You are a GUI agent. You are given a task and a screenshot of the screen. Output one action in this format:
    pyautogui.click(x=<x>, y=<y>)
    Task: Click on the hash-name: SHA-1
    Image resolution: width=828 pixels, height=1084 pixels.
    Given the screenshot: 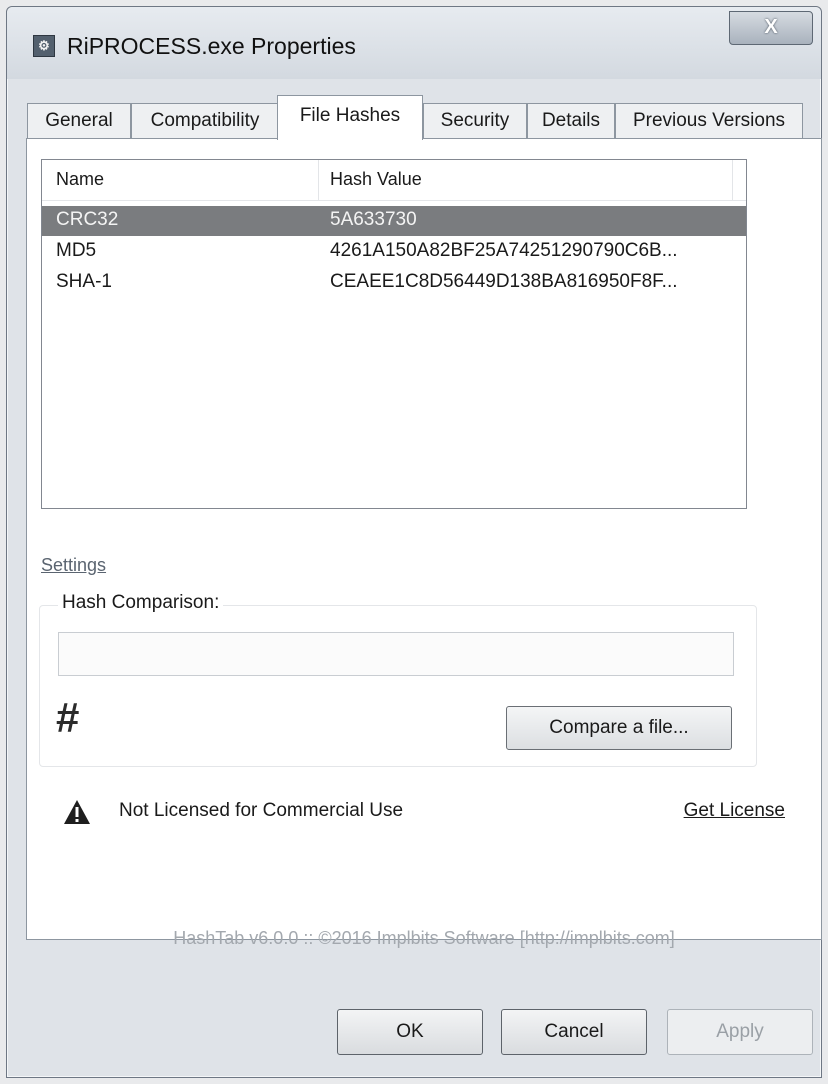 What is the action you would take?
    pyautogui.click(x=84, y=281)
    